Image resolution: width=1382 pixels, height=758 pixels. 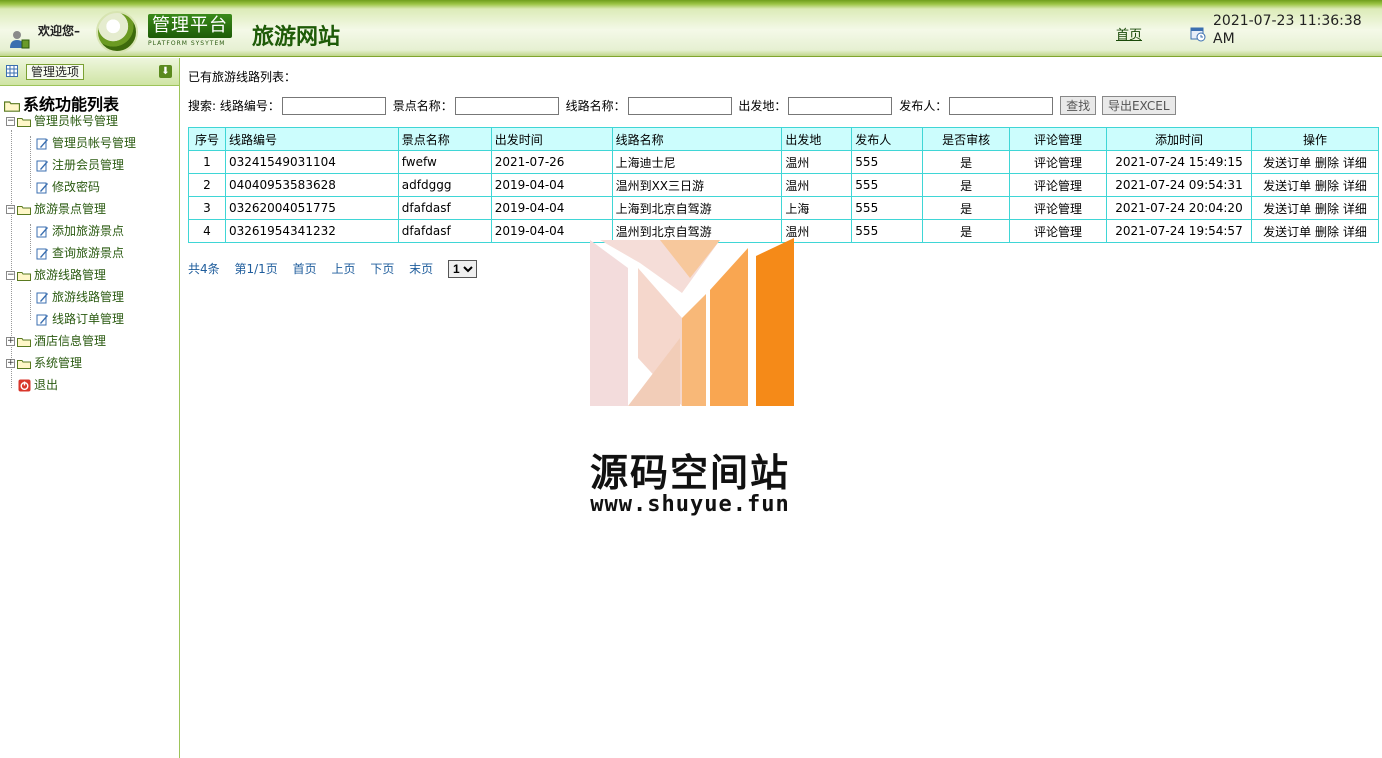 What do you see at coordinates (595, 106) in the screenshot?
I see `route-name-label: 线路名称：` at bounding box center [595, 106].